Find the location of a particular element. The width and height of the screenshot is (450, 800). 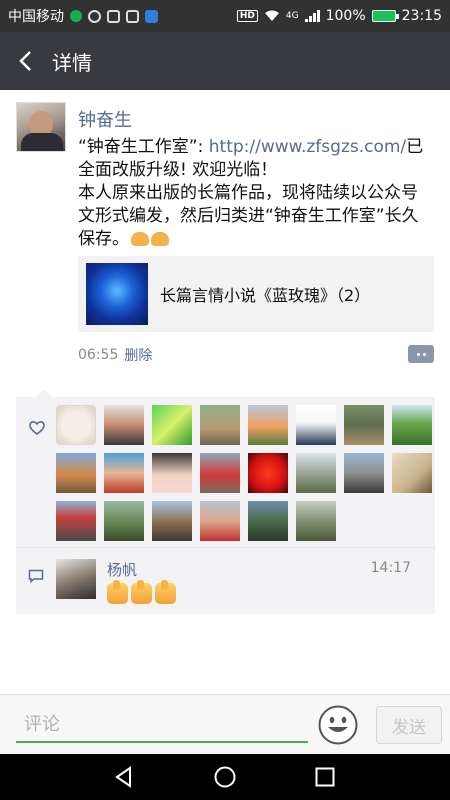

image-notification-icon is located at coordinates (132, 16).